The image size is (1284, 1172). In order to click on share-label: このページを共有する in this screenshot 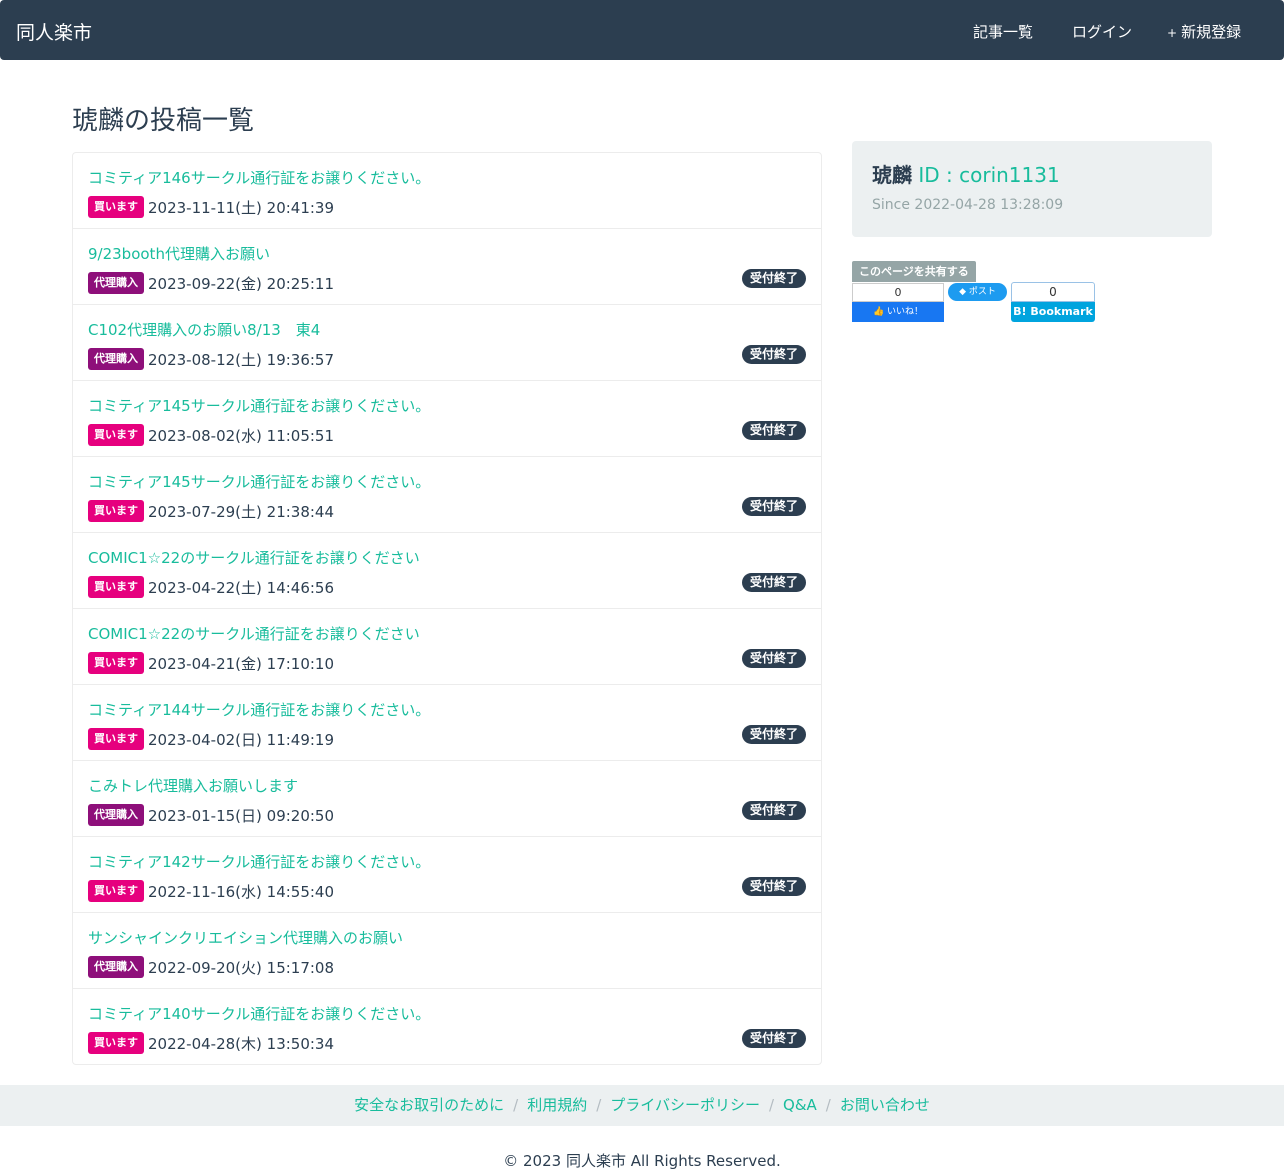, I will do `click(914, 271)`.